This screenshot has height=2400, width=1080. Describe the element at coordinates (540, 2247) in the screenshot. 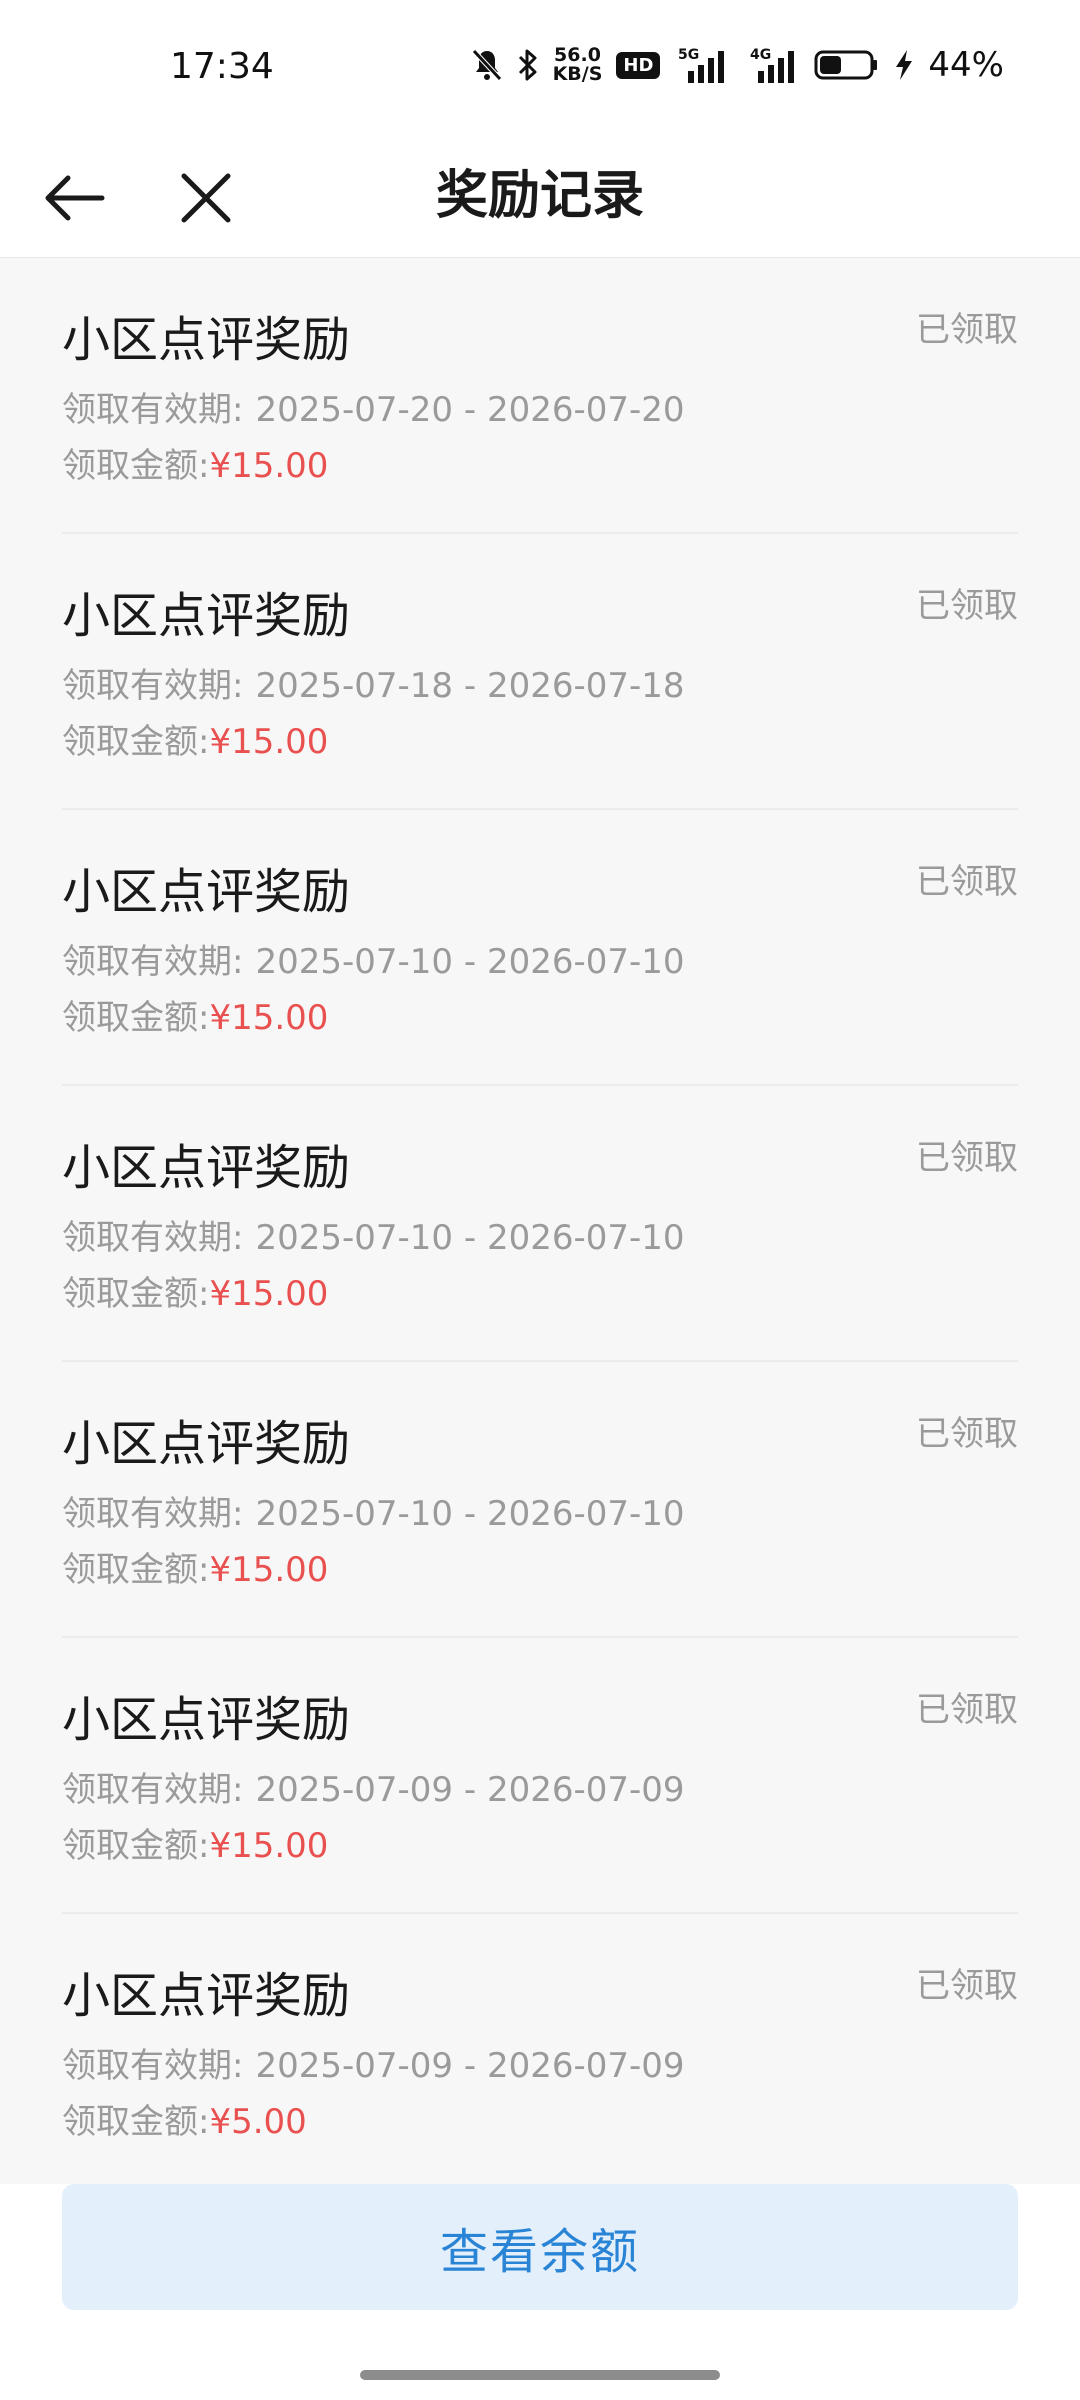

I see `view-balance-button: 查看余额` at that location.